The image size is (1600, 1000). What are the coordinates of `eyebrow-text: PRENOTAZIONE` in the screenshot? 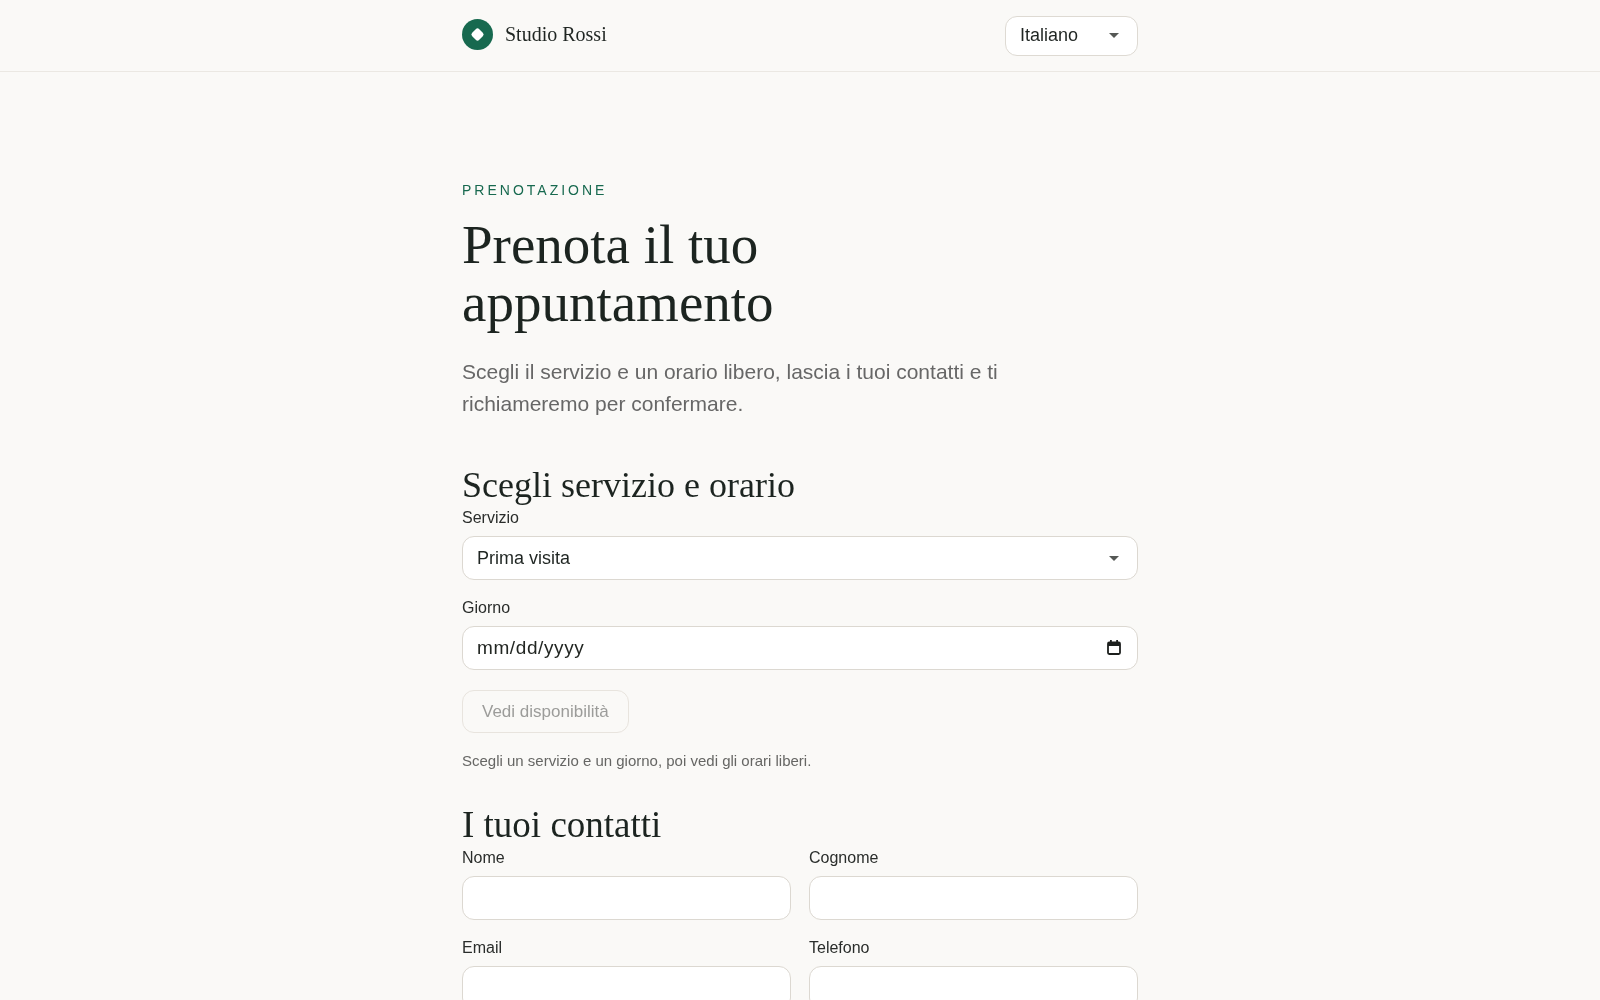 It's located at (535, 190).